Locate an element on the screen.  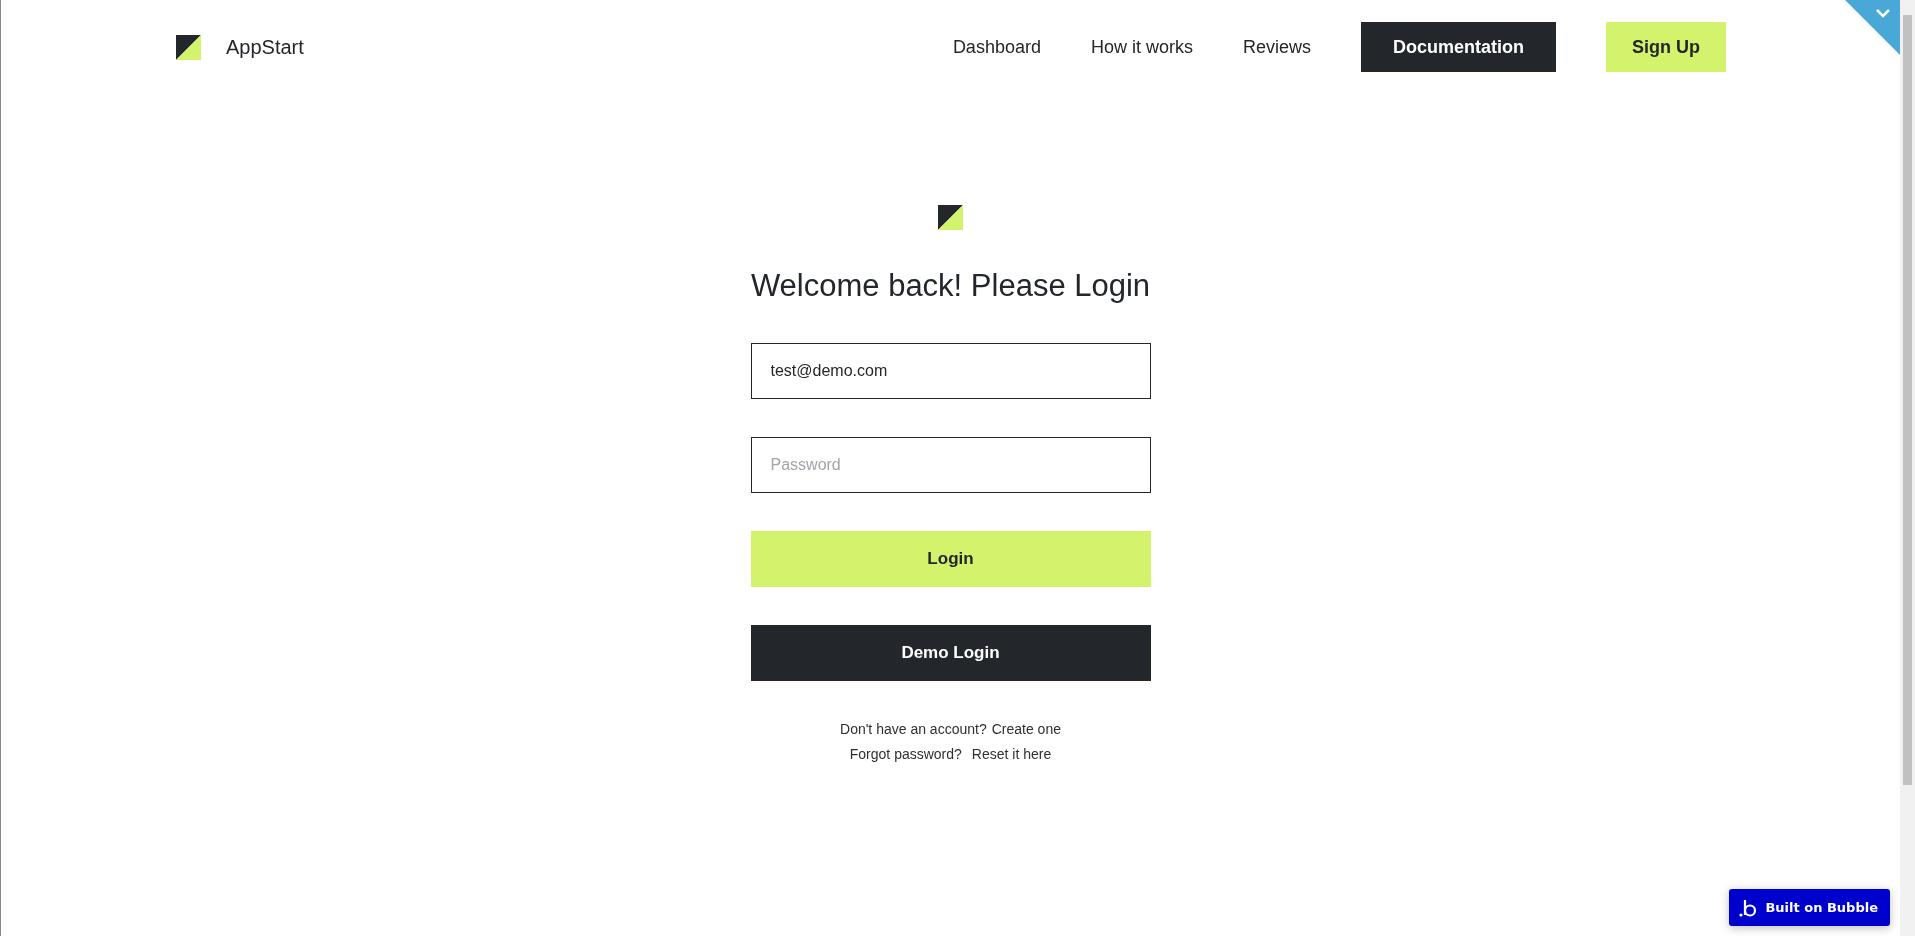
corner-chevron-icon is located at coordinates (1872, 27).